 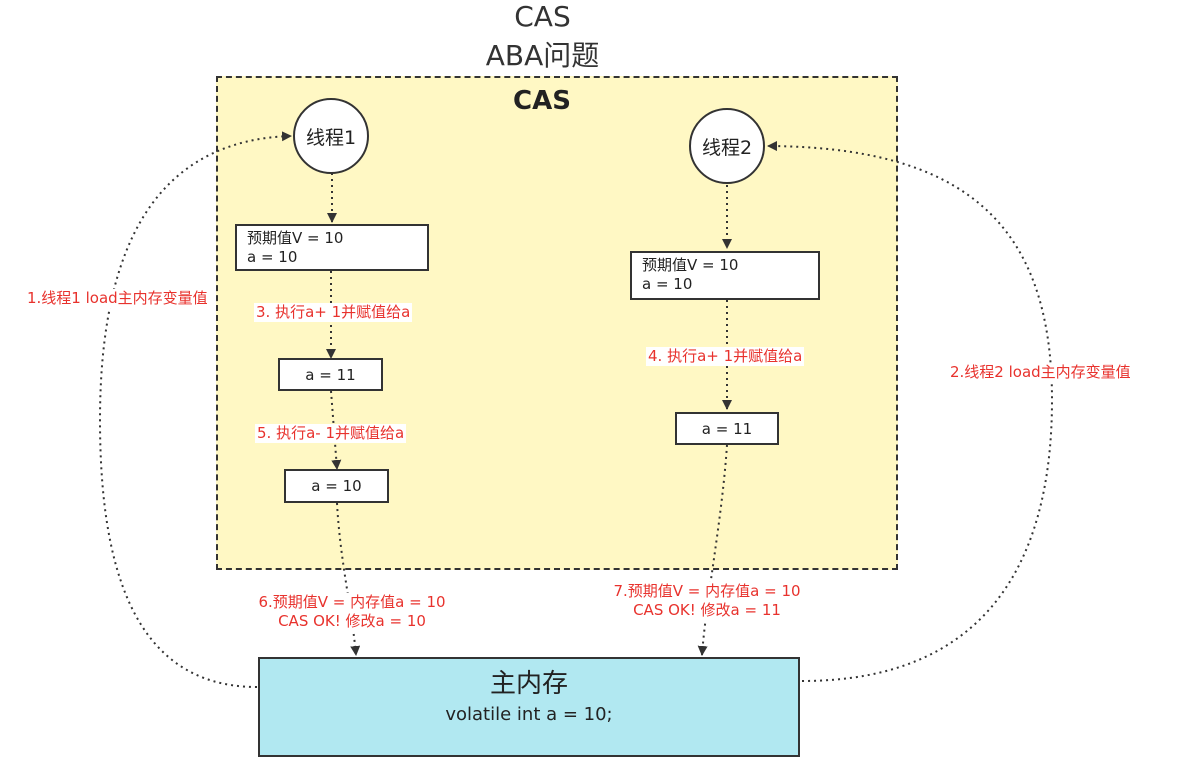 I want to click on thread2-node: 线程2, so click(x=727, y=146).